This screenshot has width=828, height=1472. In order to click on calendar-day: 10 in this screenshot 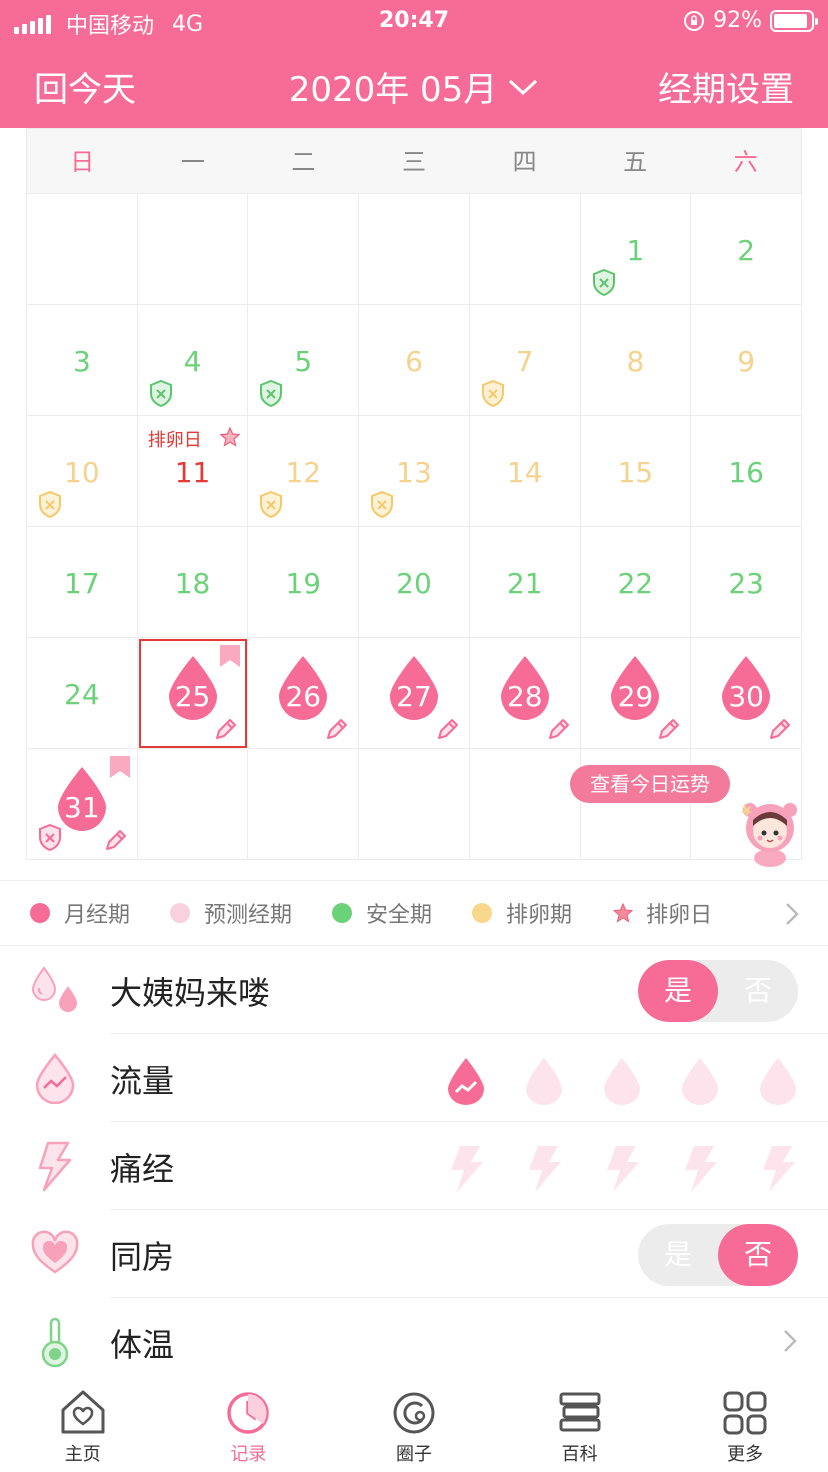, I will do `click(82, 471)`.